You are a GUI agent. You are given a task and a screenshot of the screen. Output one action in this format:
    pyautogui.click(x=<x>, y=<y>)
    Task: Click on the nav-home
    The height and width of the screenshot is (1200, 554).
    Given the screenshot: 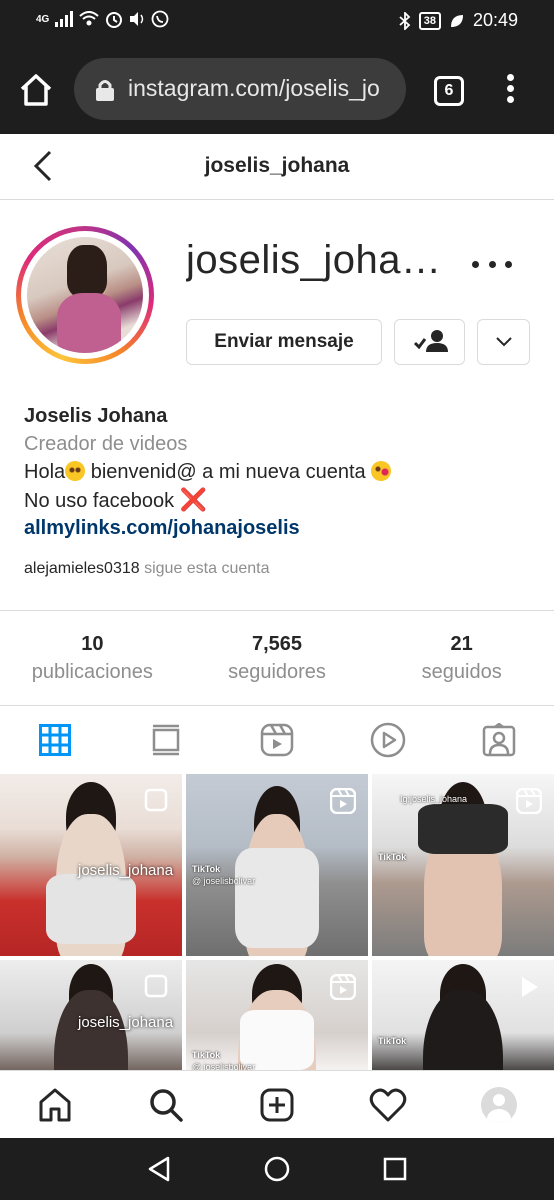 What is the action you would take?
    pyautogui.click(x=55, y=1104)
    